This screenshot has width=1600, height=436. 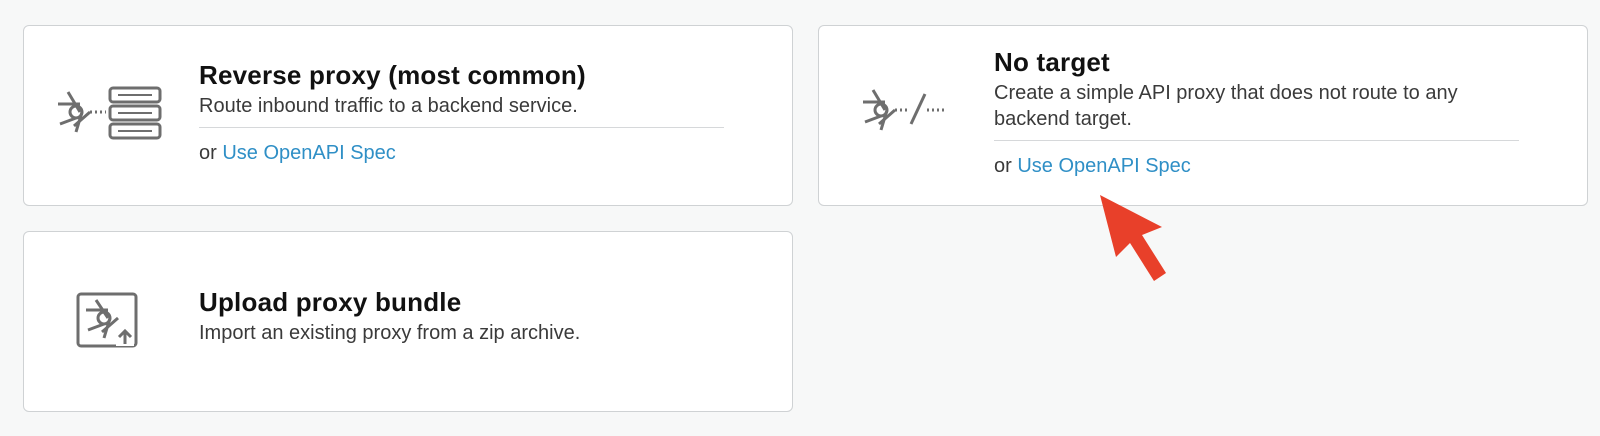 I want to click on card-title: Upload proxy bundle, so click(x=330, y=302).